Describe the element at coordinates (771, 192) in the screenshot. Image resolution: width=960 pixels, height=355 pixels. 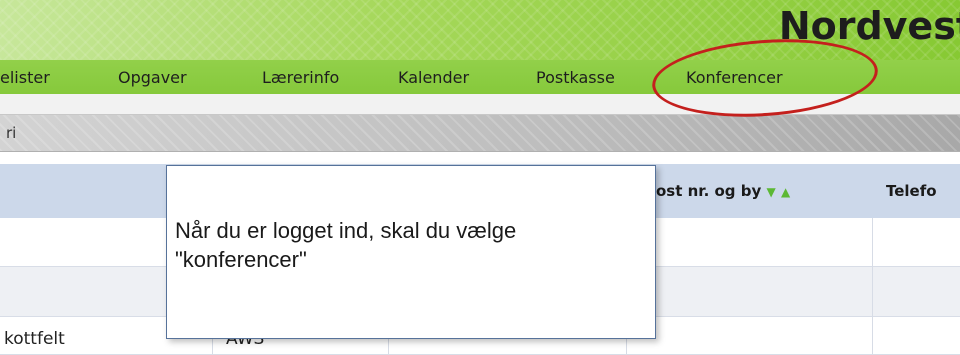
I see `sort-down-icon: ▼` at that location.